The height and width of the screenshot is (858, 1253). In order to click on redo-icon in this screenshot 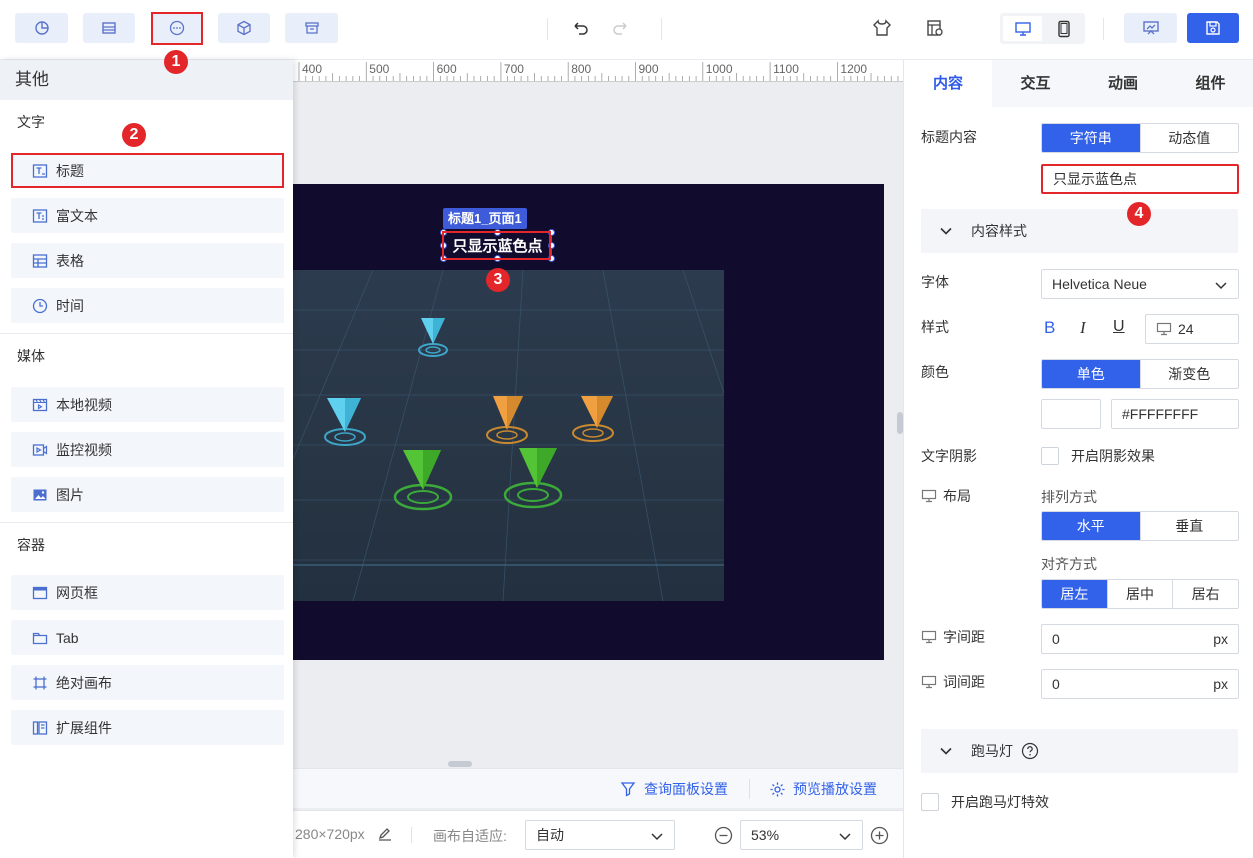, I will do `click(621, 29)`.